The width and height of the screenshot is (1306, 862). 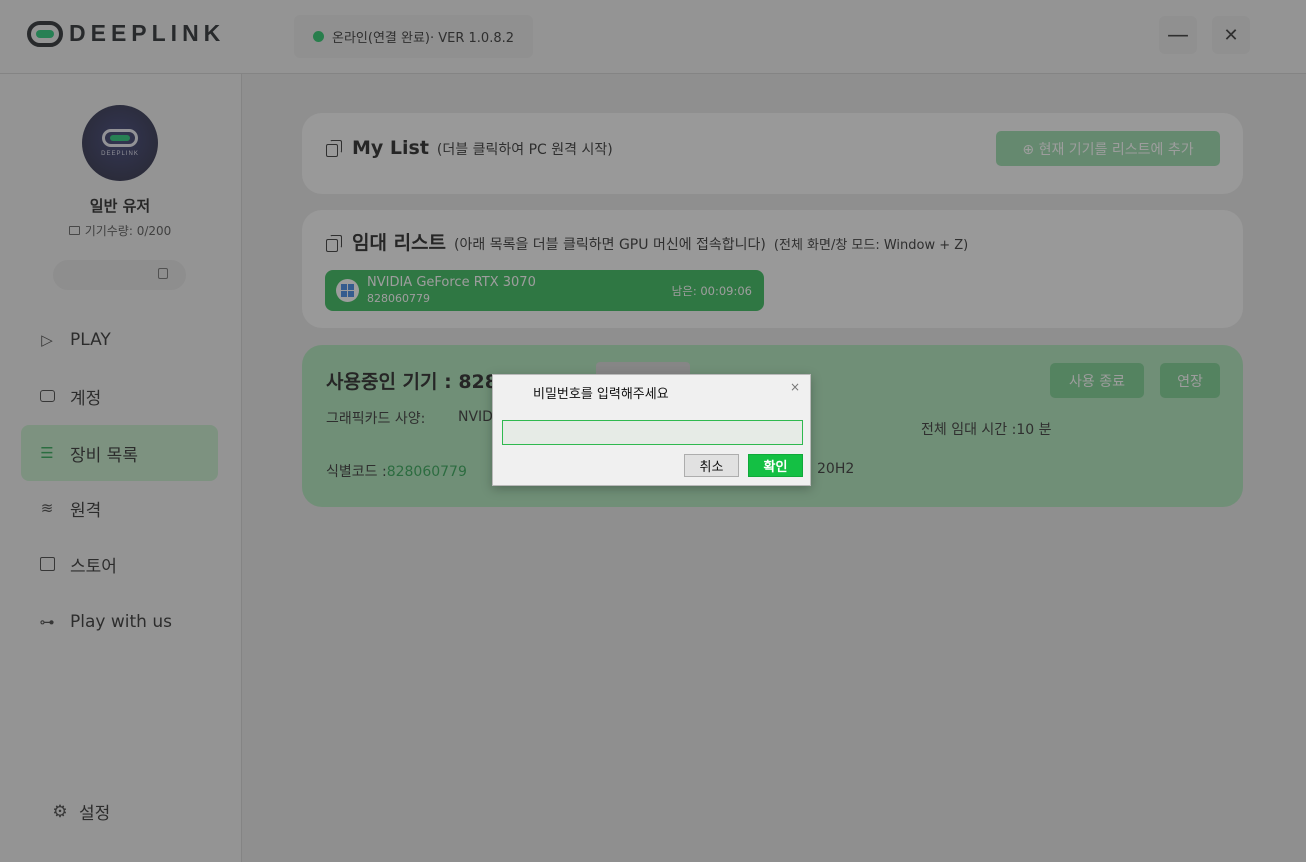 I want to click on cancel-button: 취소, so click(x=711, y=465).